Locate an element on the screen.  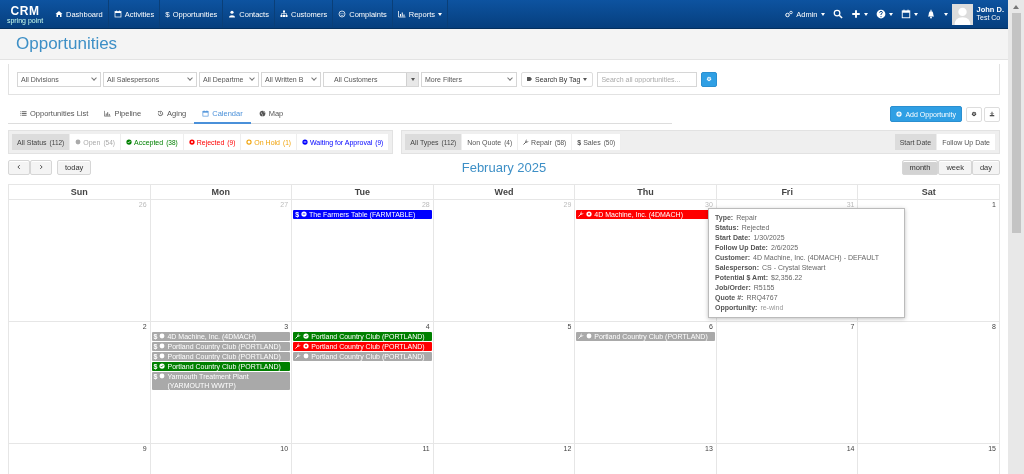
page-title: Opportunities is located at coordinates (67, 44).